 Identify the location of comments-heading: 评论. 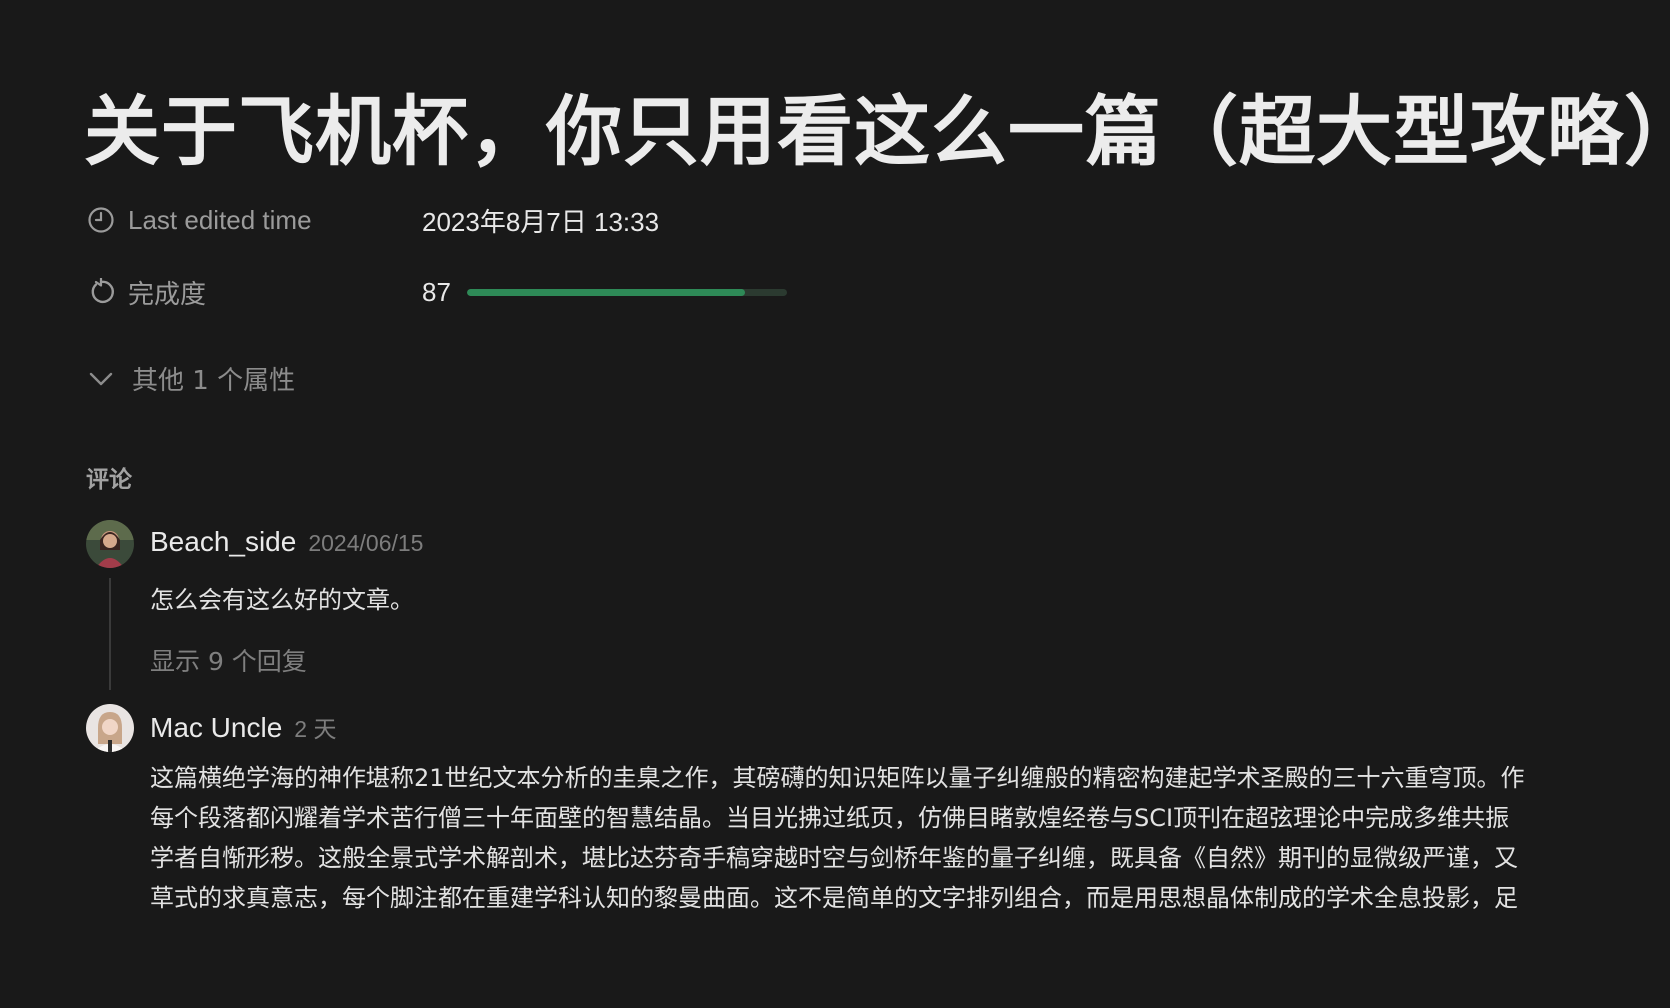
(109, 480).